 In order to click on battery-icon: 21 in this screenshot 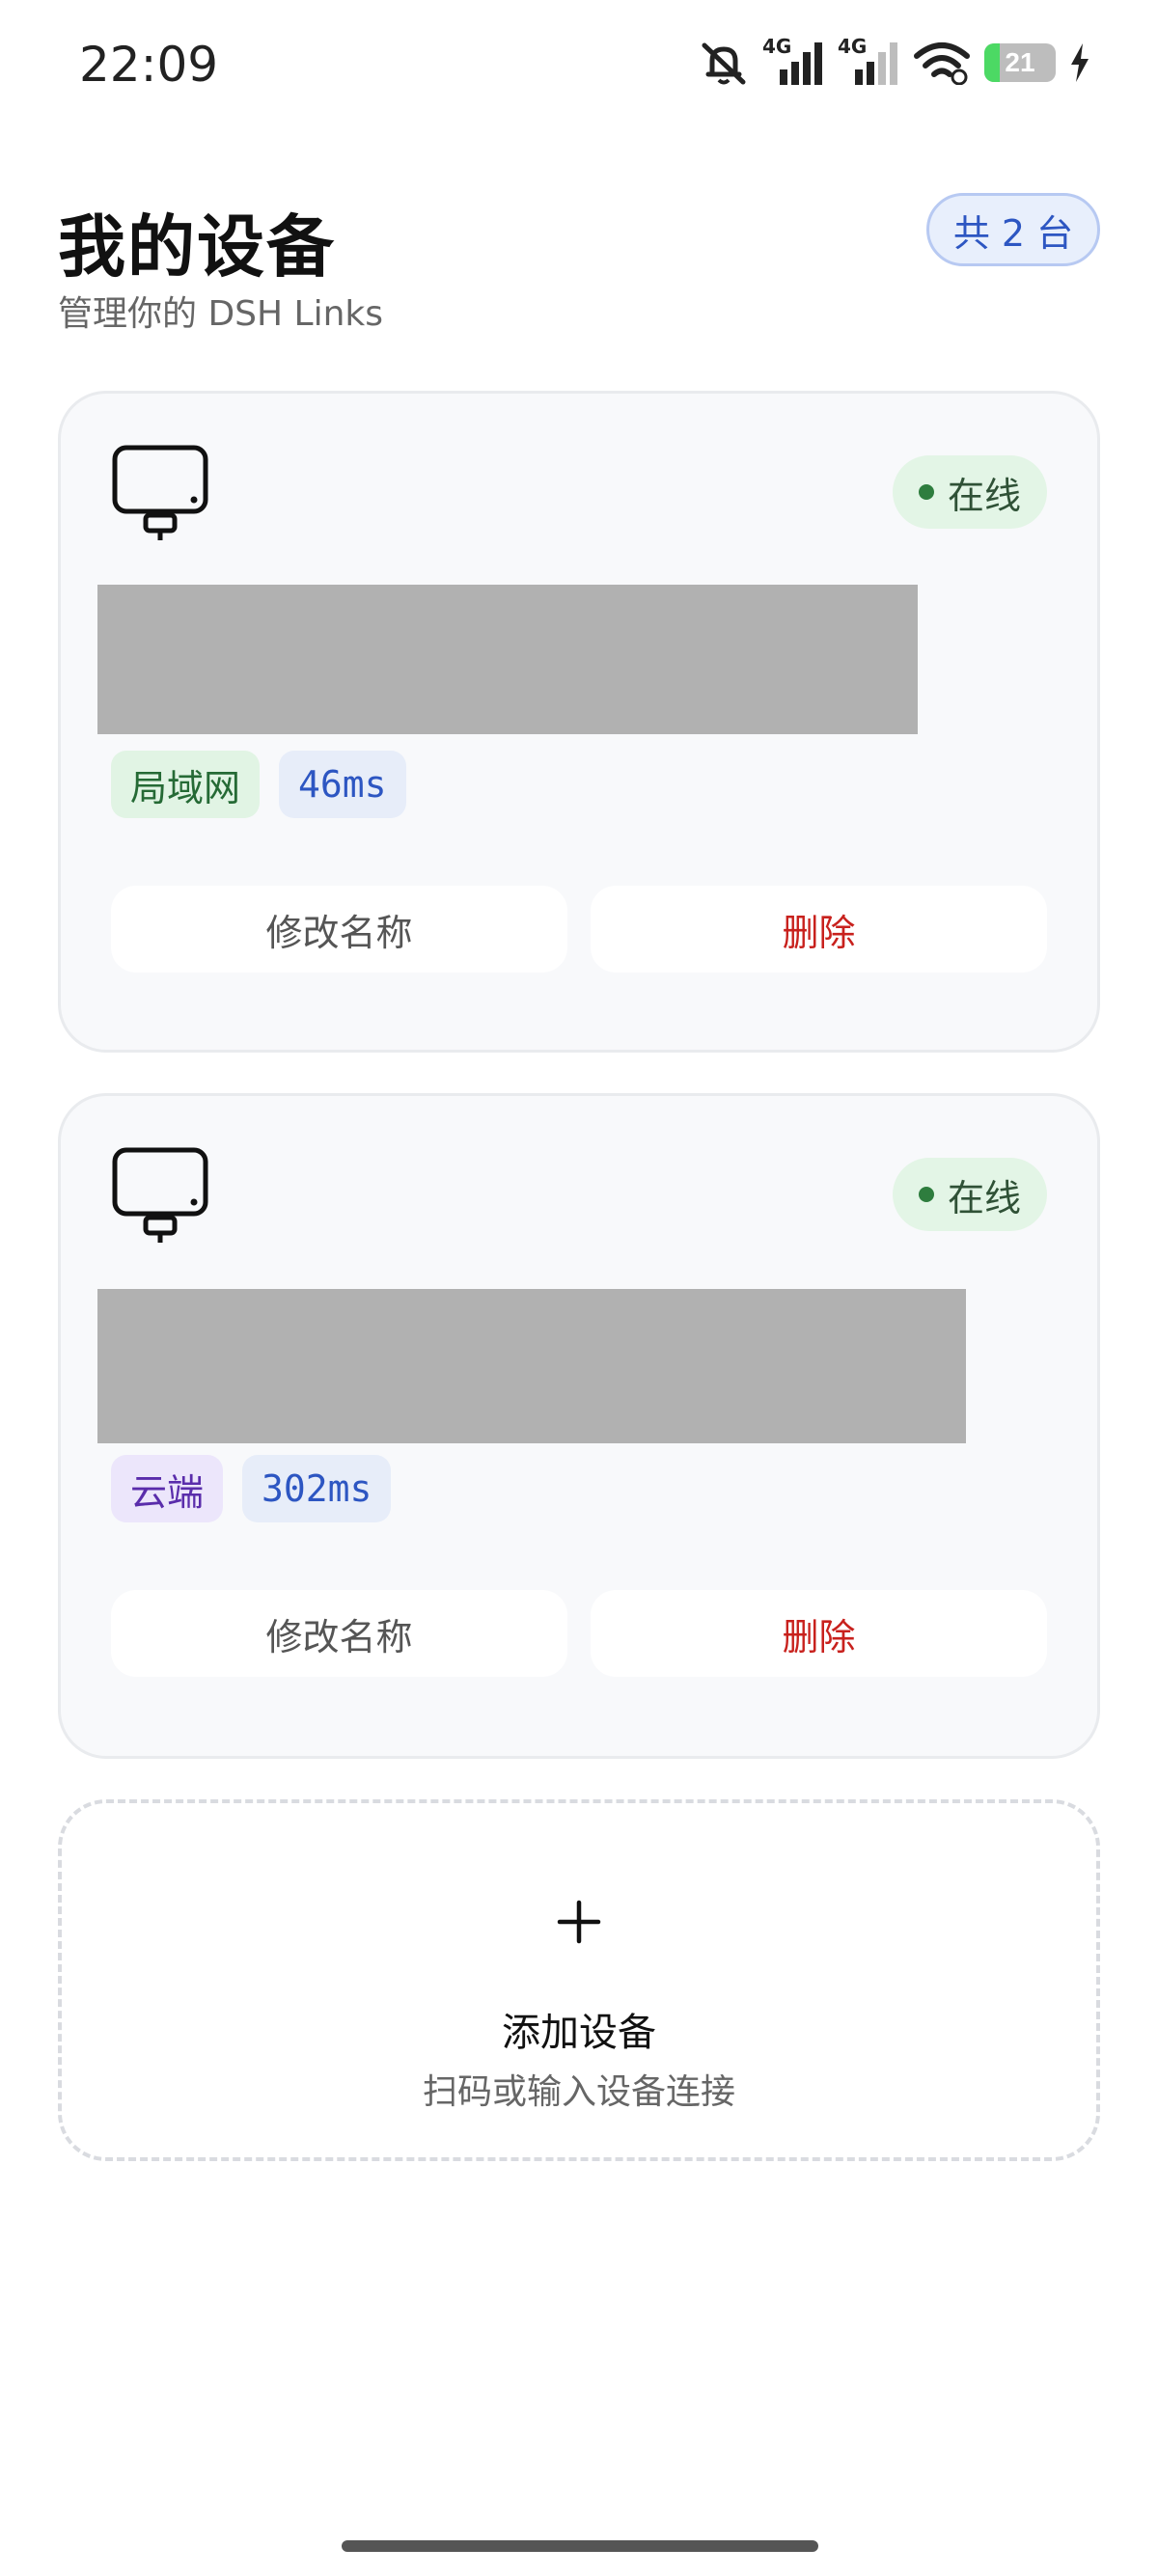, I will do `click(1020, 63)`.